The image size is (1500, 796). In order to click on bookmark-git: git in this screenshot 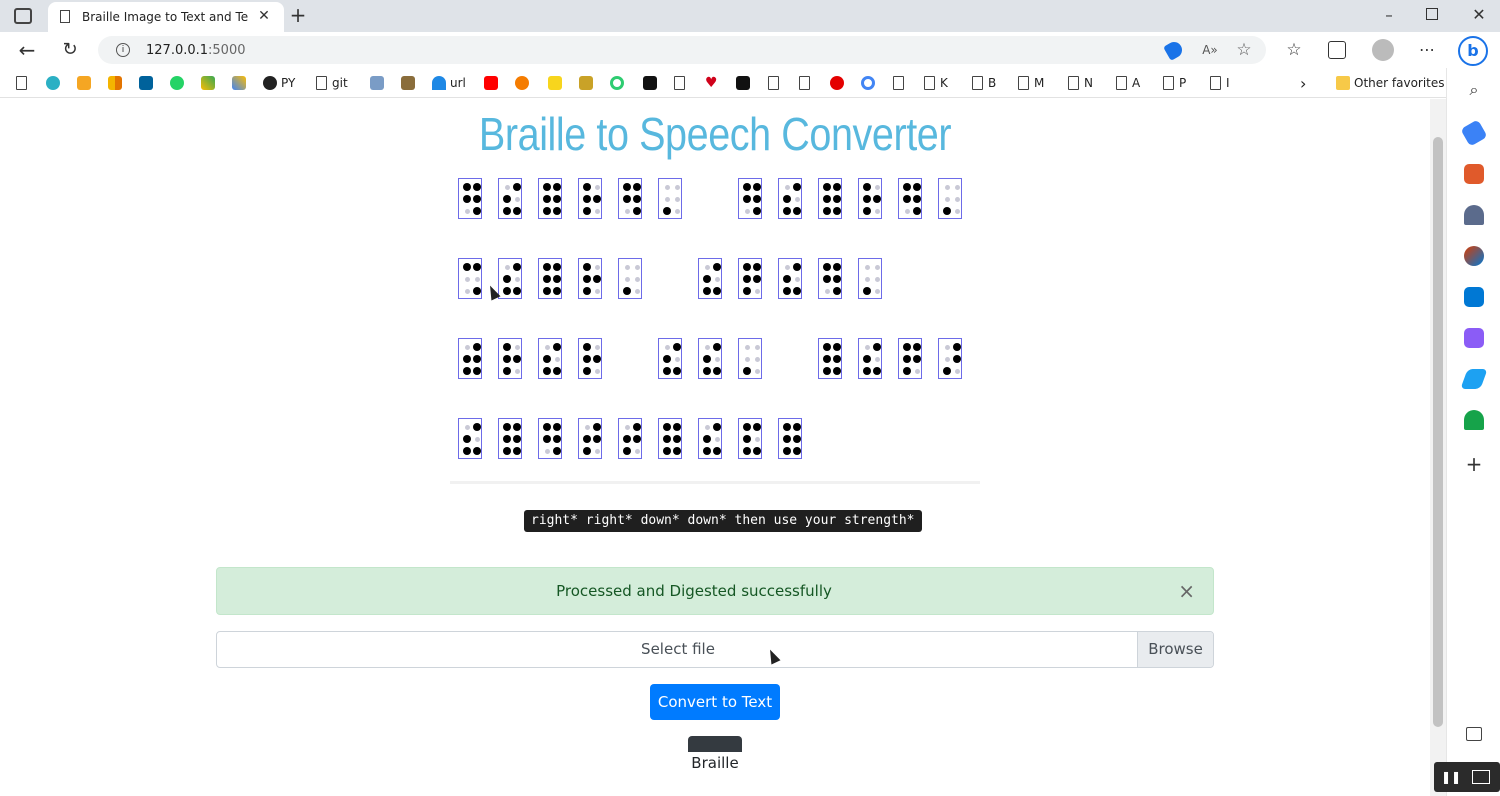, I will do `click(332, 83)`.